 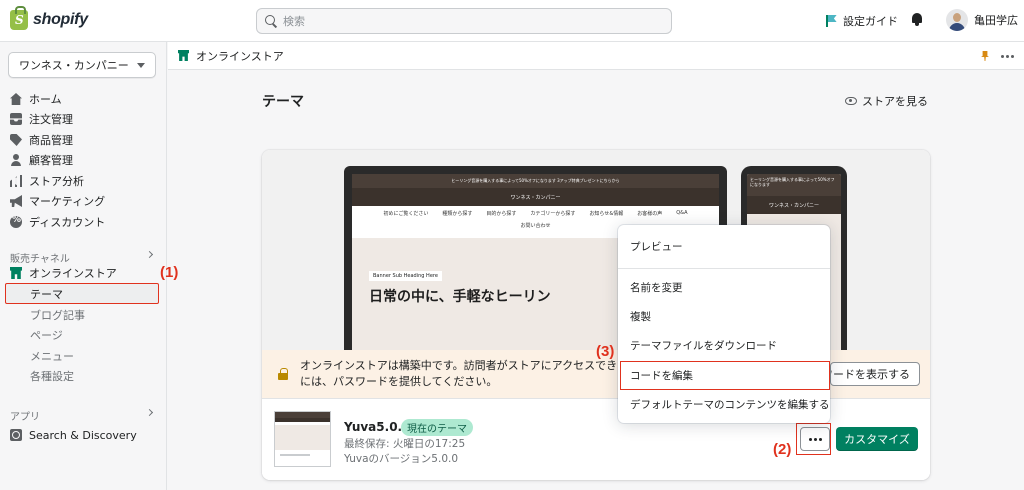 I want to click on avatar, so click(x=957, y=20).